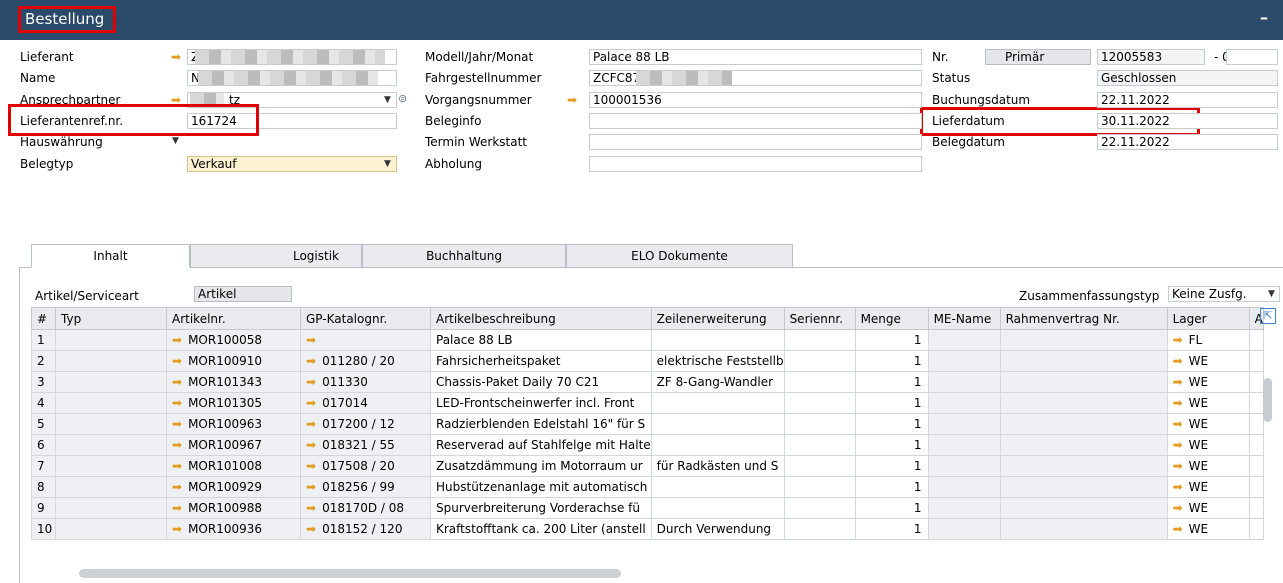 Image resolution: width=1283 pixels, height=583 pixels. What do you see at coordinates (572, 100) in the screenshot?
I see `vorgang-link-arrow-icon: ➡` at bounding box center [572, 100].